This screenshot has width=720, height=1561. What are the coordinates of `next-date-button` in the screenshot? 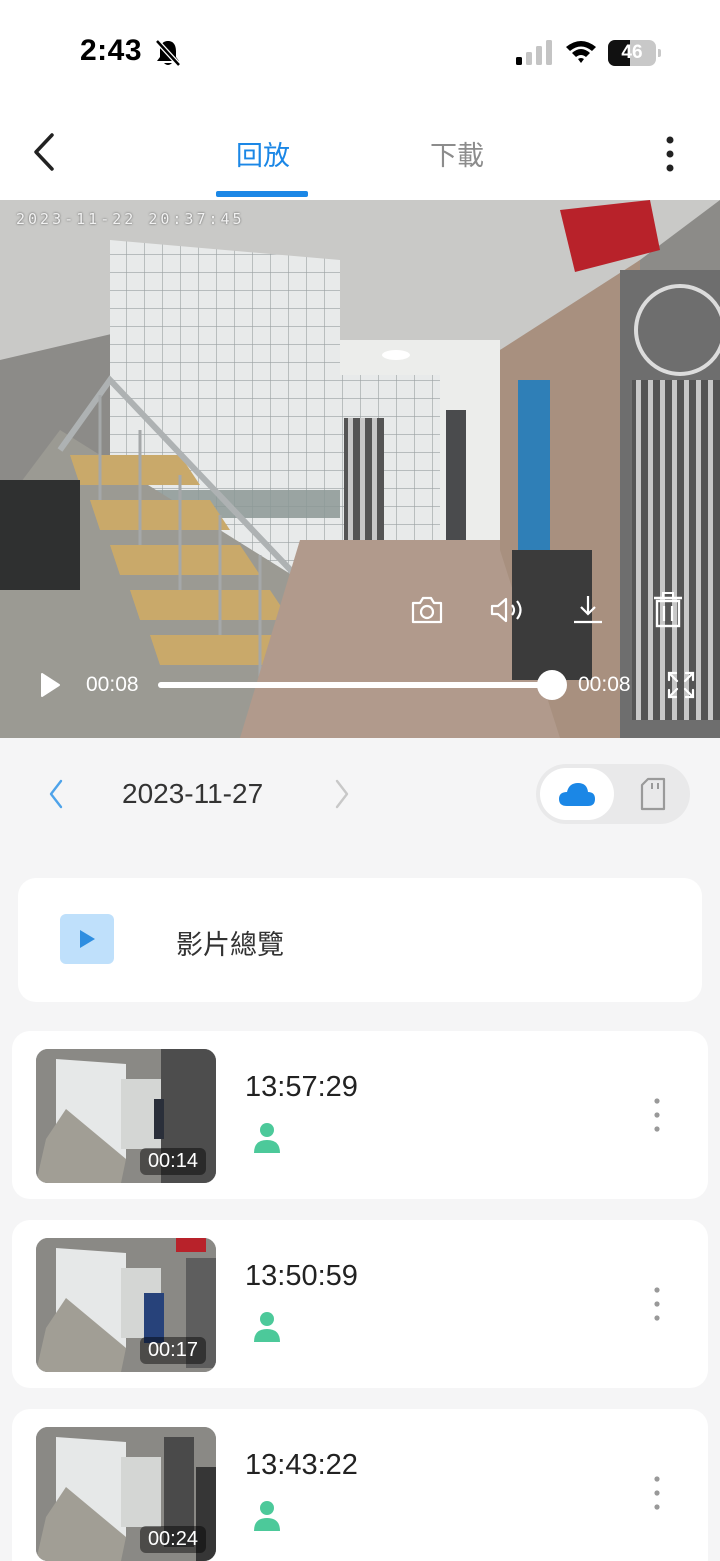 It's located at (342, 794).